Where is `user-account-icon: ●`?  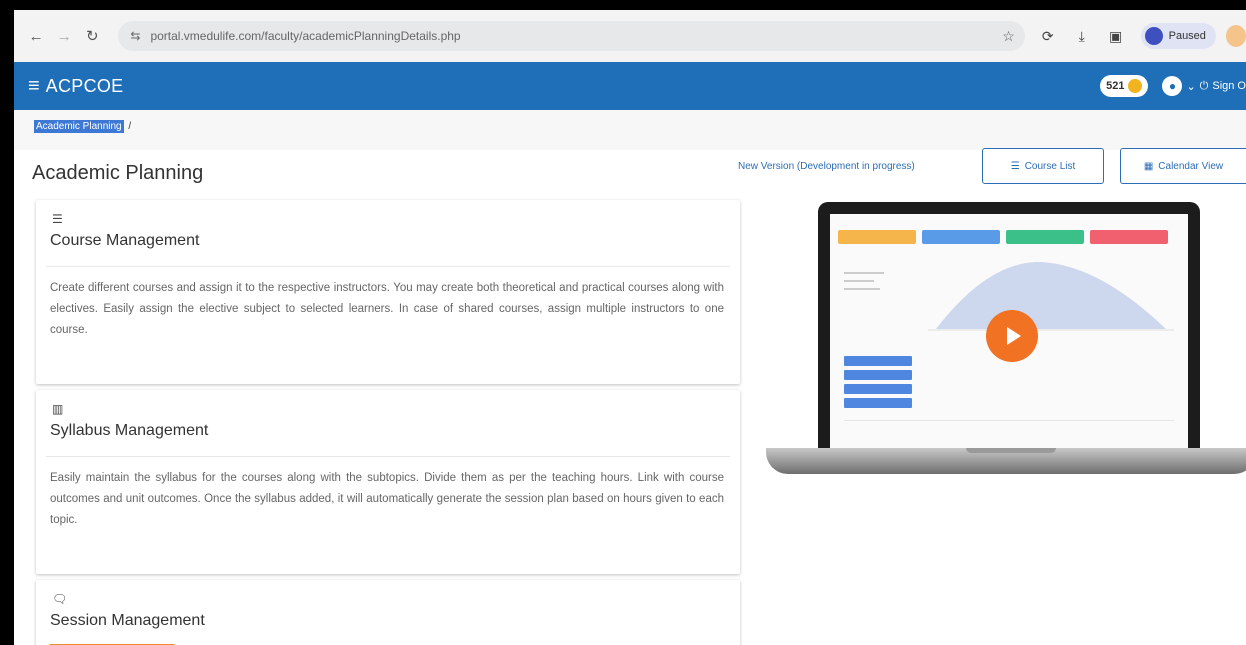 user-account-icon: ● is located at coordinates (1172, 86).